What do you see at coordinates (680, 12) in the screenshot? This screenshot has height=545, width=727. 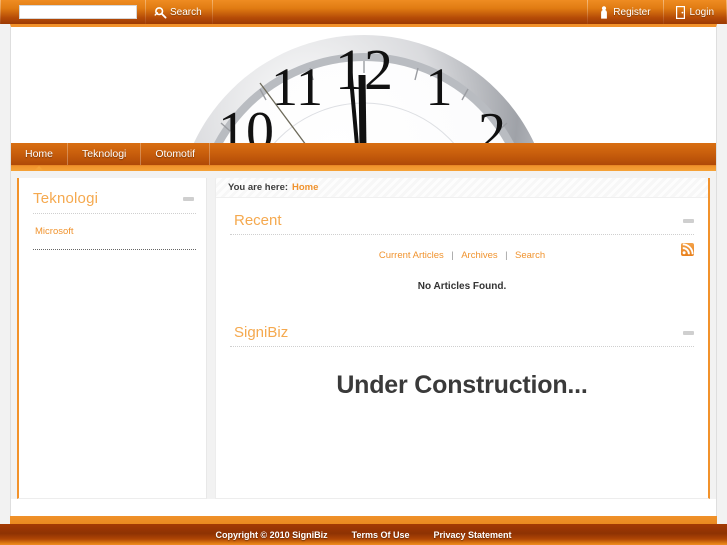 I see `door-icon` at bounding box center [680, 12].